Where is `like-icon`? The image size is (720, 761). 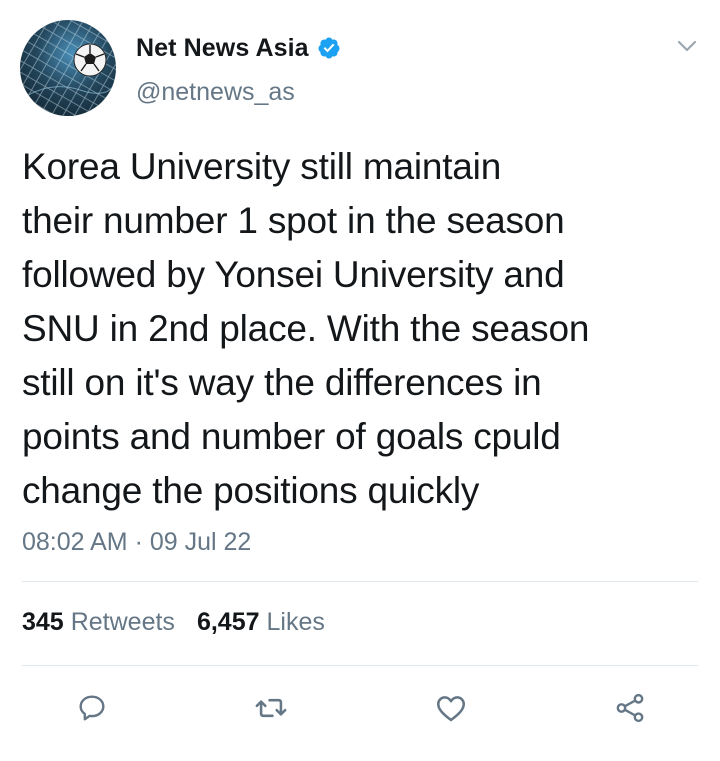
like-icon is located at coordinates (451, 709).